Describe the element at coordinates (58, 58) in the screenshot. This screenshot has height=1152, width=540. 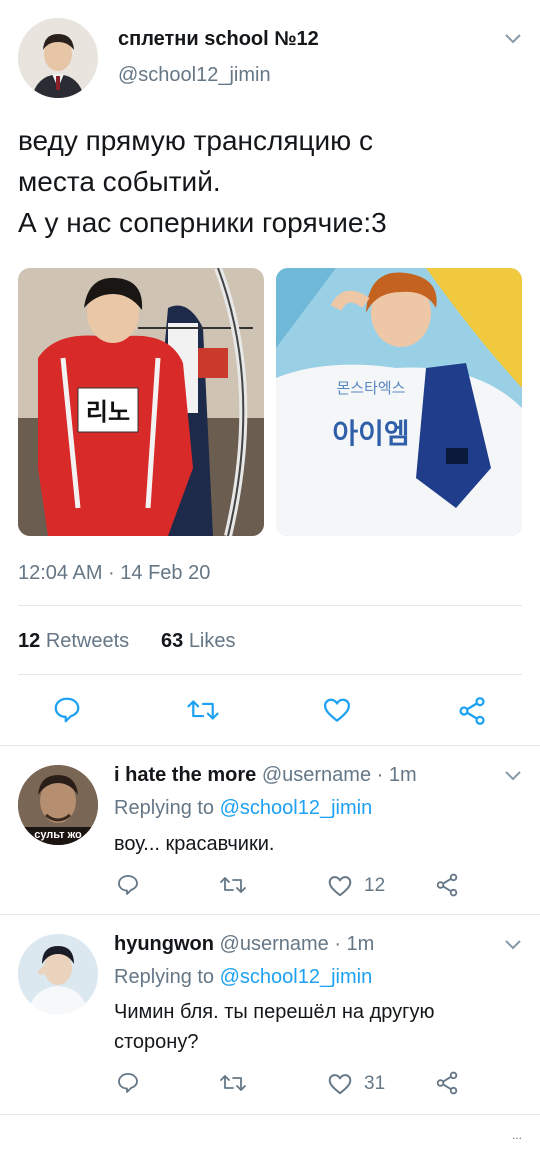
I see `author-avatar` at that location.